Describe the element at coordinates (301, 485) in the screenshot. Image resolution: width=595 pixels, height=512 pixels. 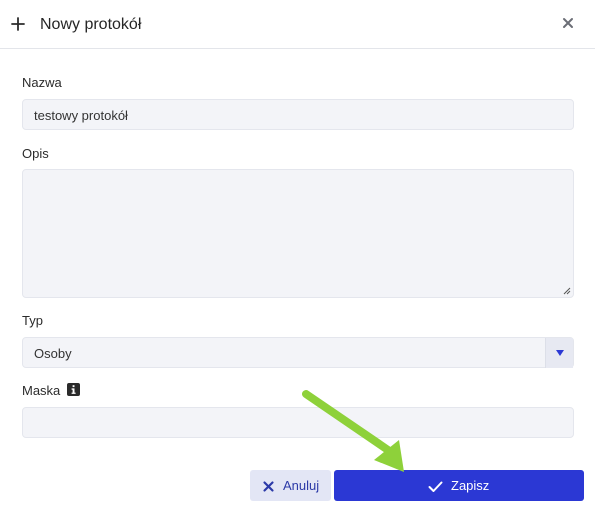
I see `cancel-button-label: Anuluj` at that location.